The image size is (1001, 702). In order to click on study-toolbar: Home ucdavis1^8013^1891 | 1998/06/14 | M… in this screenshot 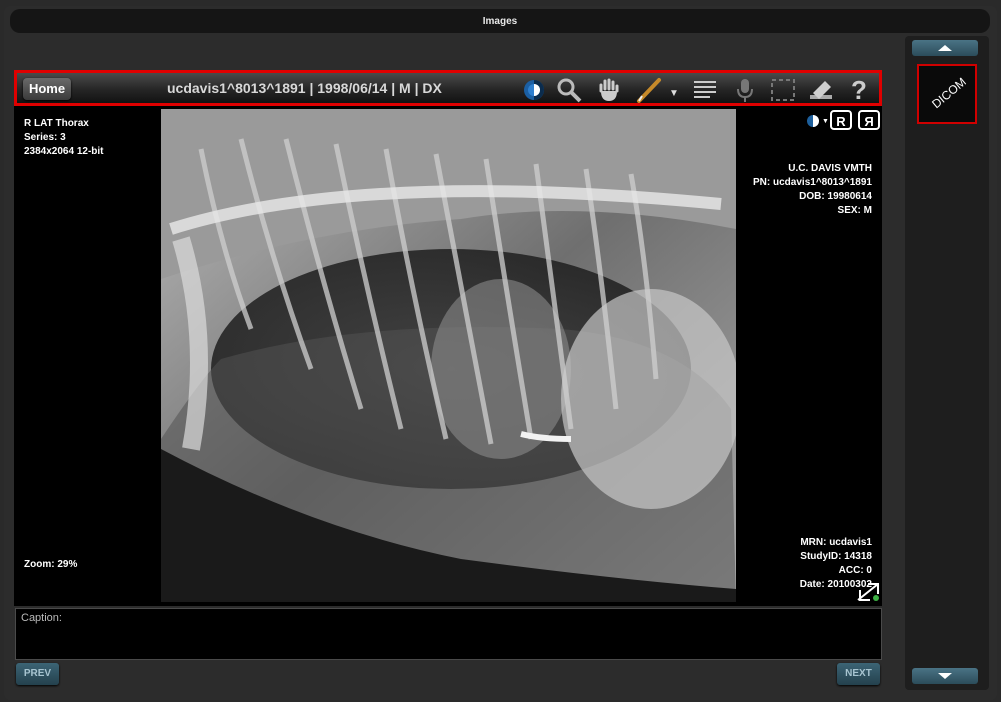, I will do `click(448, 88)`.